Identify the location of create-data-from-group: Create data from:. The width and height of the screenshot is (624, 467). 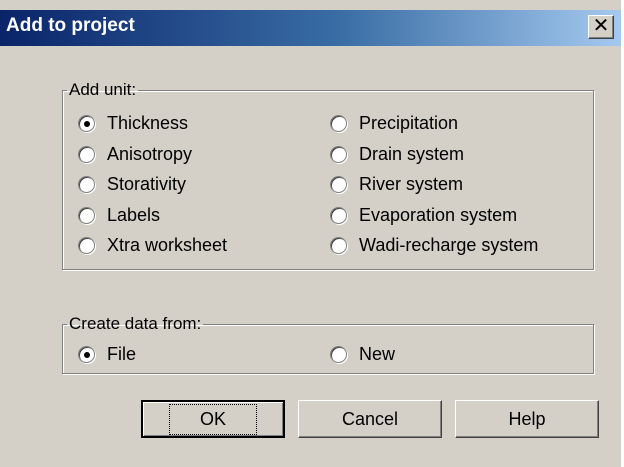
(328, 344).